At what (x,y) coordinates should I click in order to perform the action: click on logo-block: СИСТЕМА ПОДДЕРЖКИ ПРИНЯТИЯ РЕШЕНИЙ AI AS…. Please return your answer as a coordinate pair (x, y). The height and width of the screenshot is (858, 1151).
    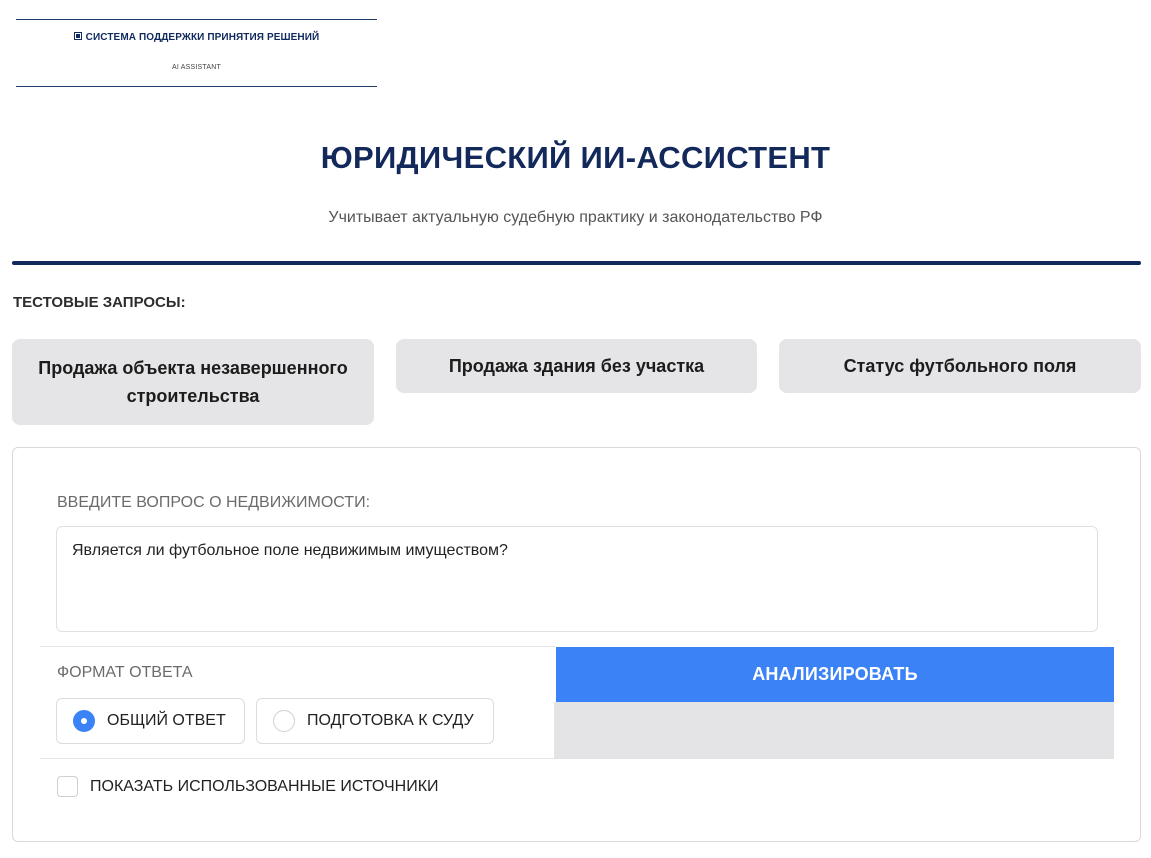
    Looking at the image, I should click on (196, 53).